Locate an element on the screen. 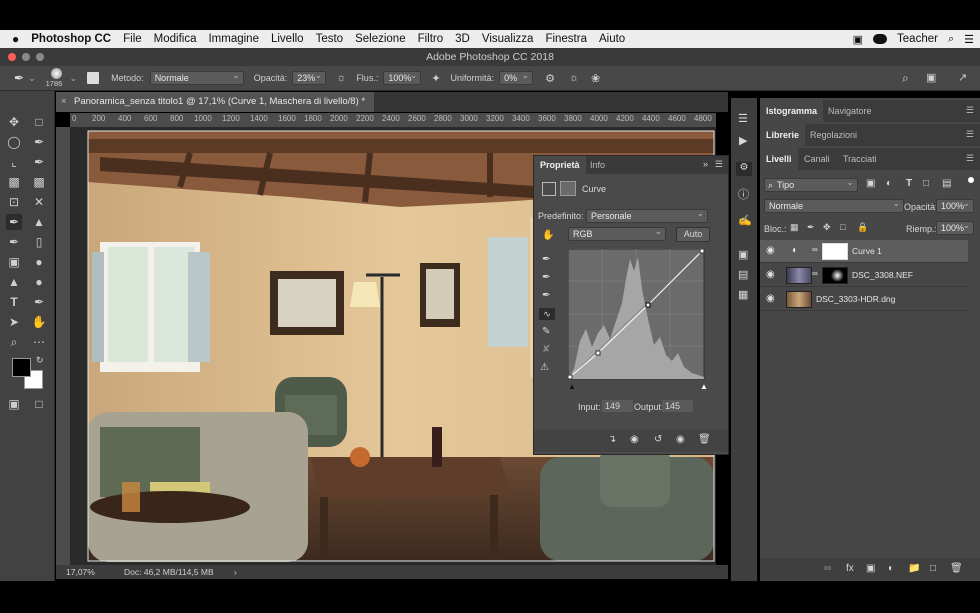 Image resolution: width=980 pixels, height=613 pixels. screen-mode-icon: □ is located at coordinates (39, 404).